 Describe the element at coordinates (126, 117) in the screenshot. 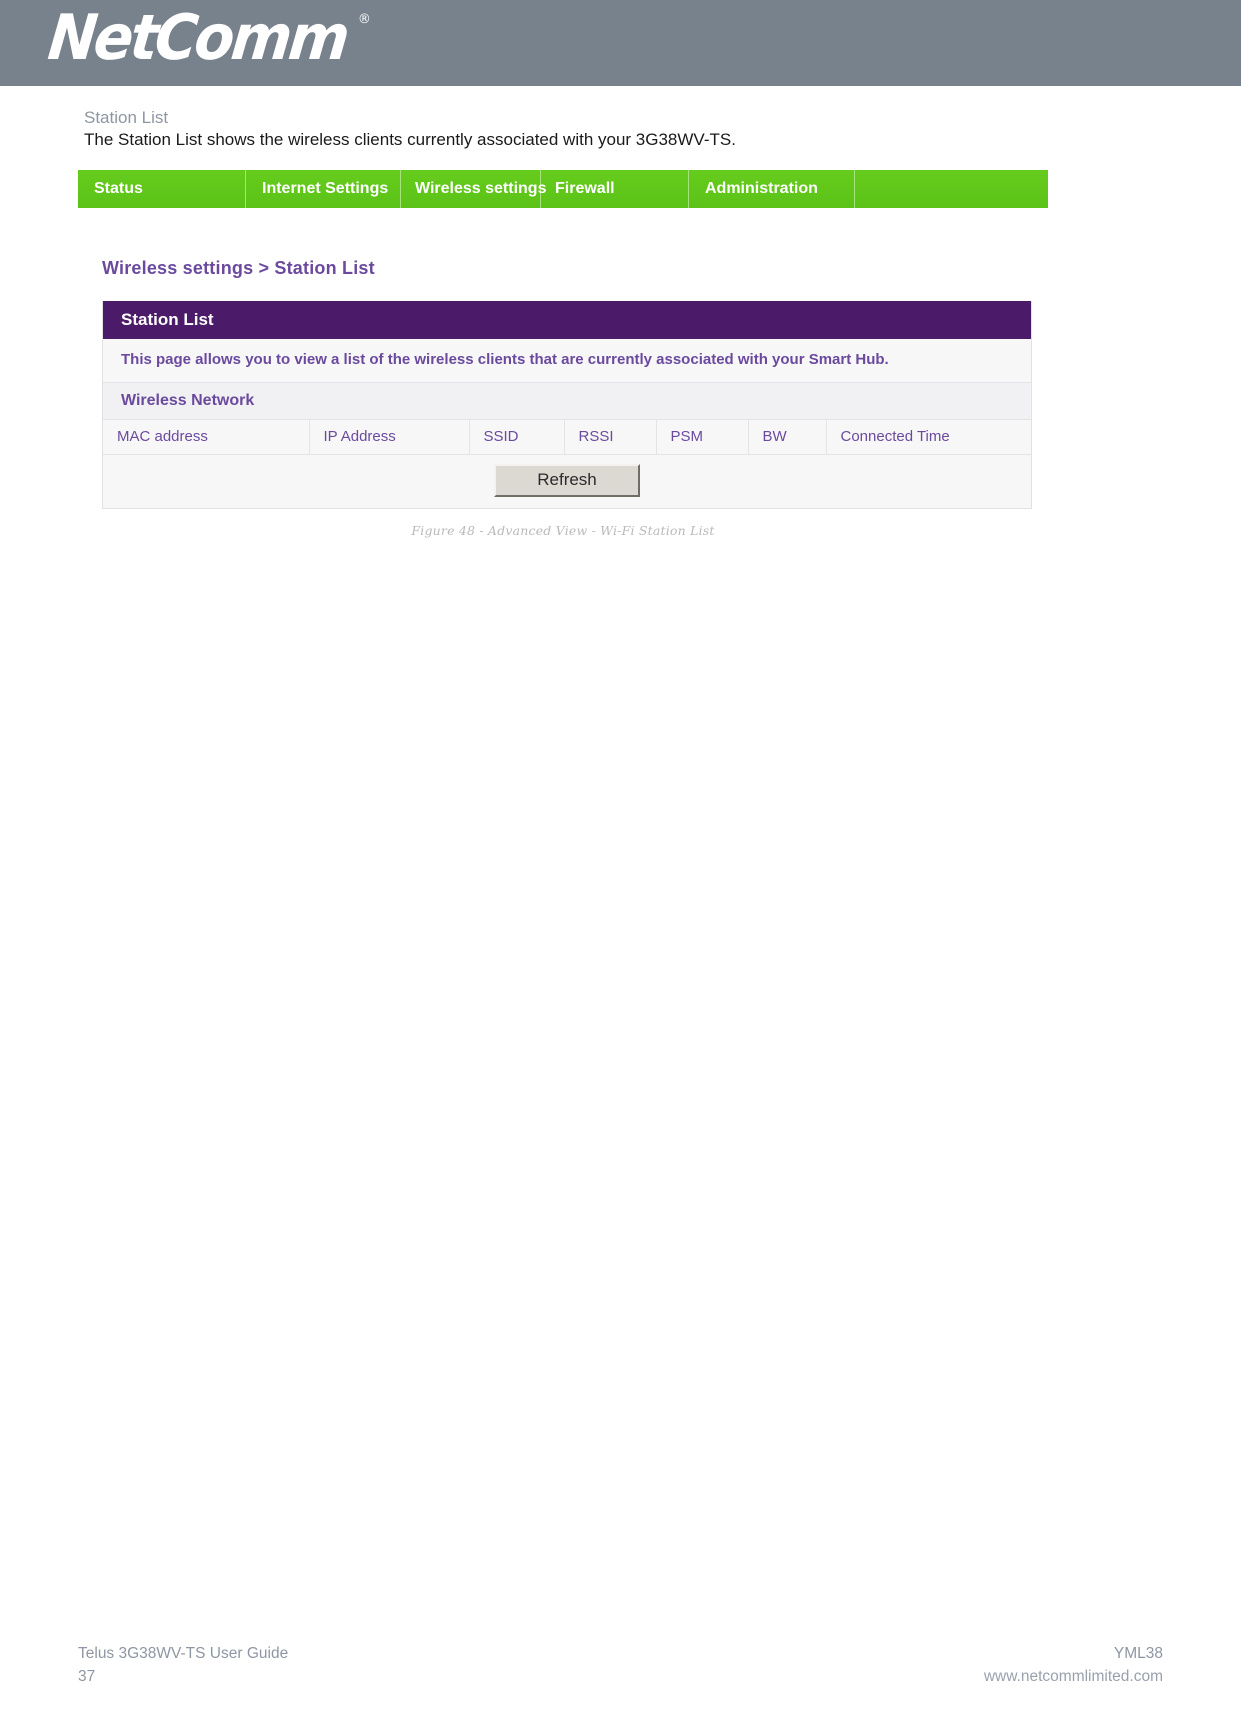

I see `page-title: Station List` at that location.